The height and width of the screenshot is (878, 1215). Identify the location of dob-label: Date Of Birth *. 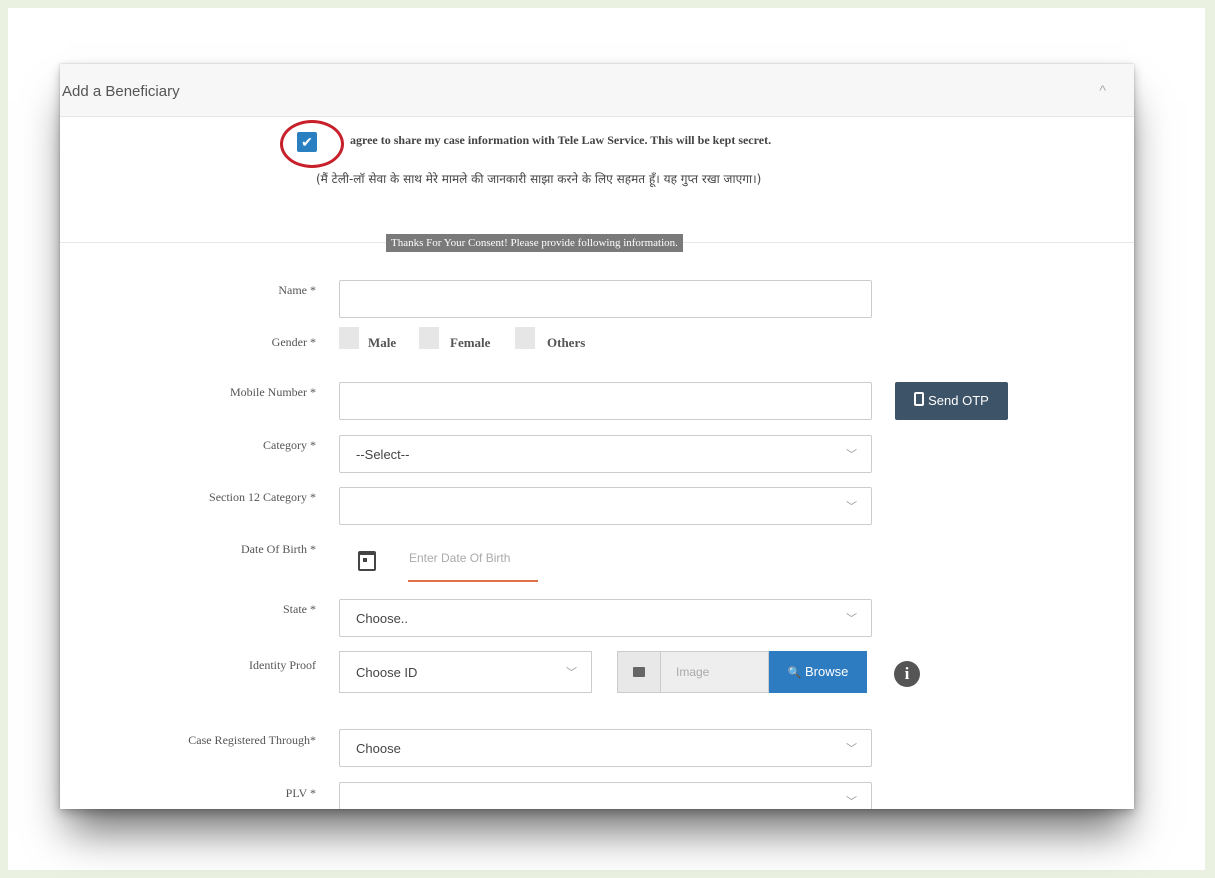
(278, 549).